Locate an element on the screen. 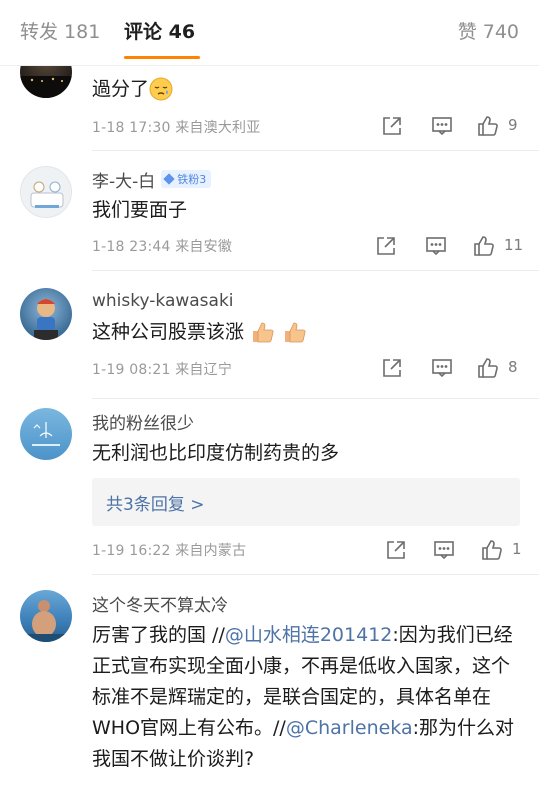 This screenshot has width=539, height=800. comment-source: 来自辽宁 is located at coordinates (204, 370).